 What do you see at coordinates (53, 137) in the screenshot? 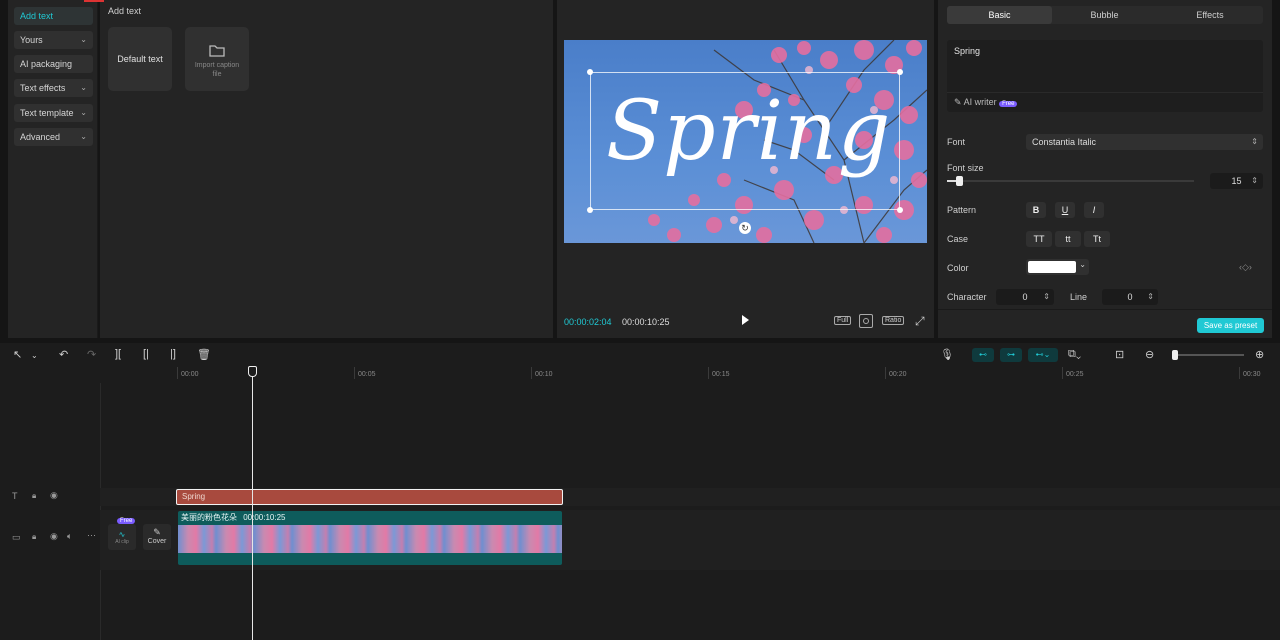
I see `category-advanced: Advanced ⌄` at bounding box center [53, 137].